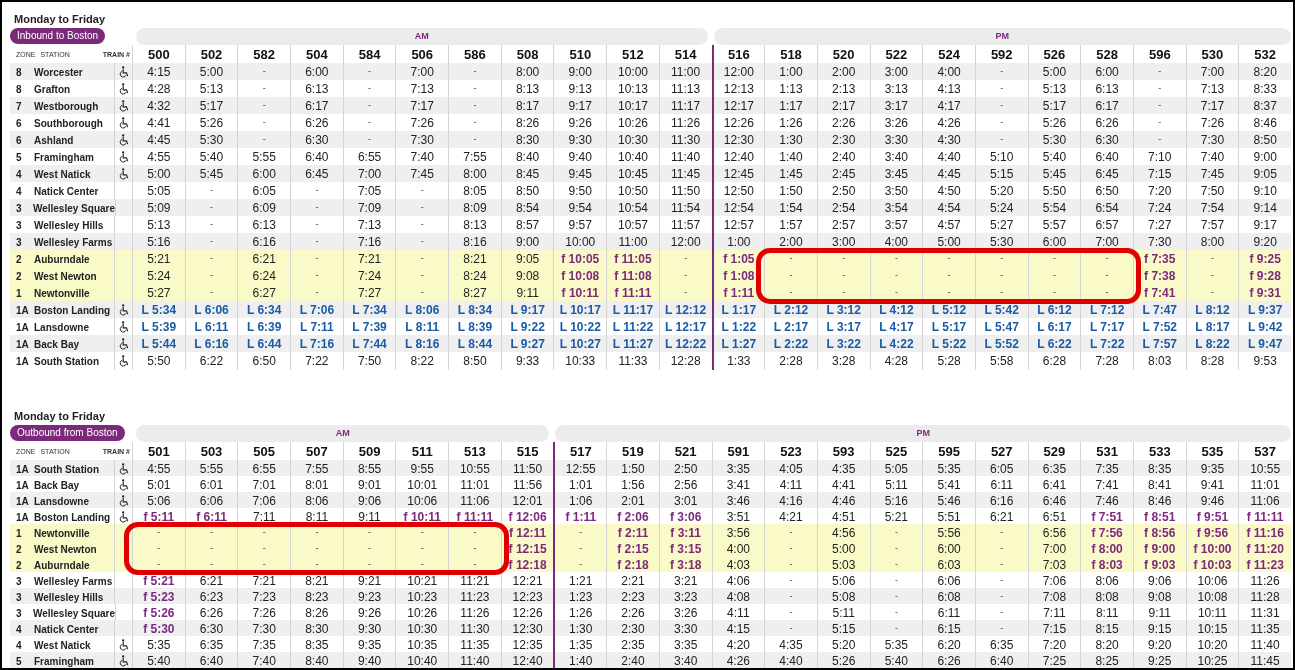 This screenshot has width=1295, height=670. What do you see at coordinates (69, 597) in the screenshot?
I see `station-name: Wellesley Hills` at bounding box center [69, 597].